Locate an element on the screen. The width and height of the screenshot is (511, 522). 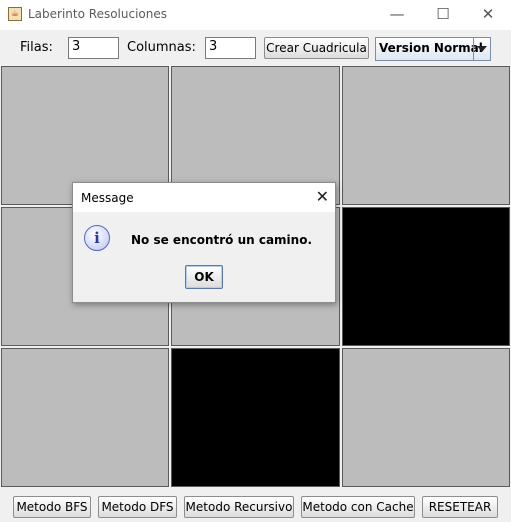
dialog-titlebar: Message ✕ is located at coordinates (204, 197).